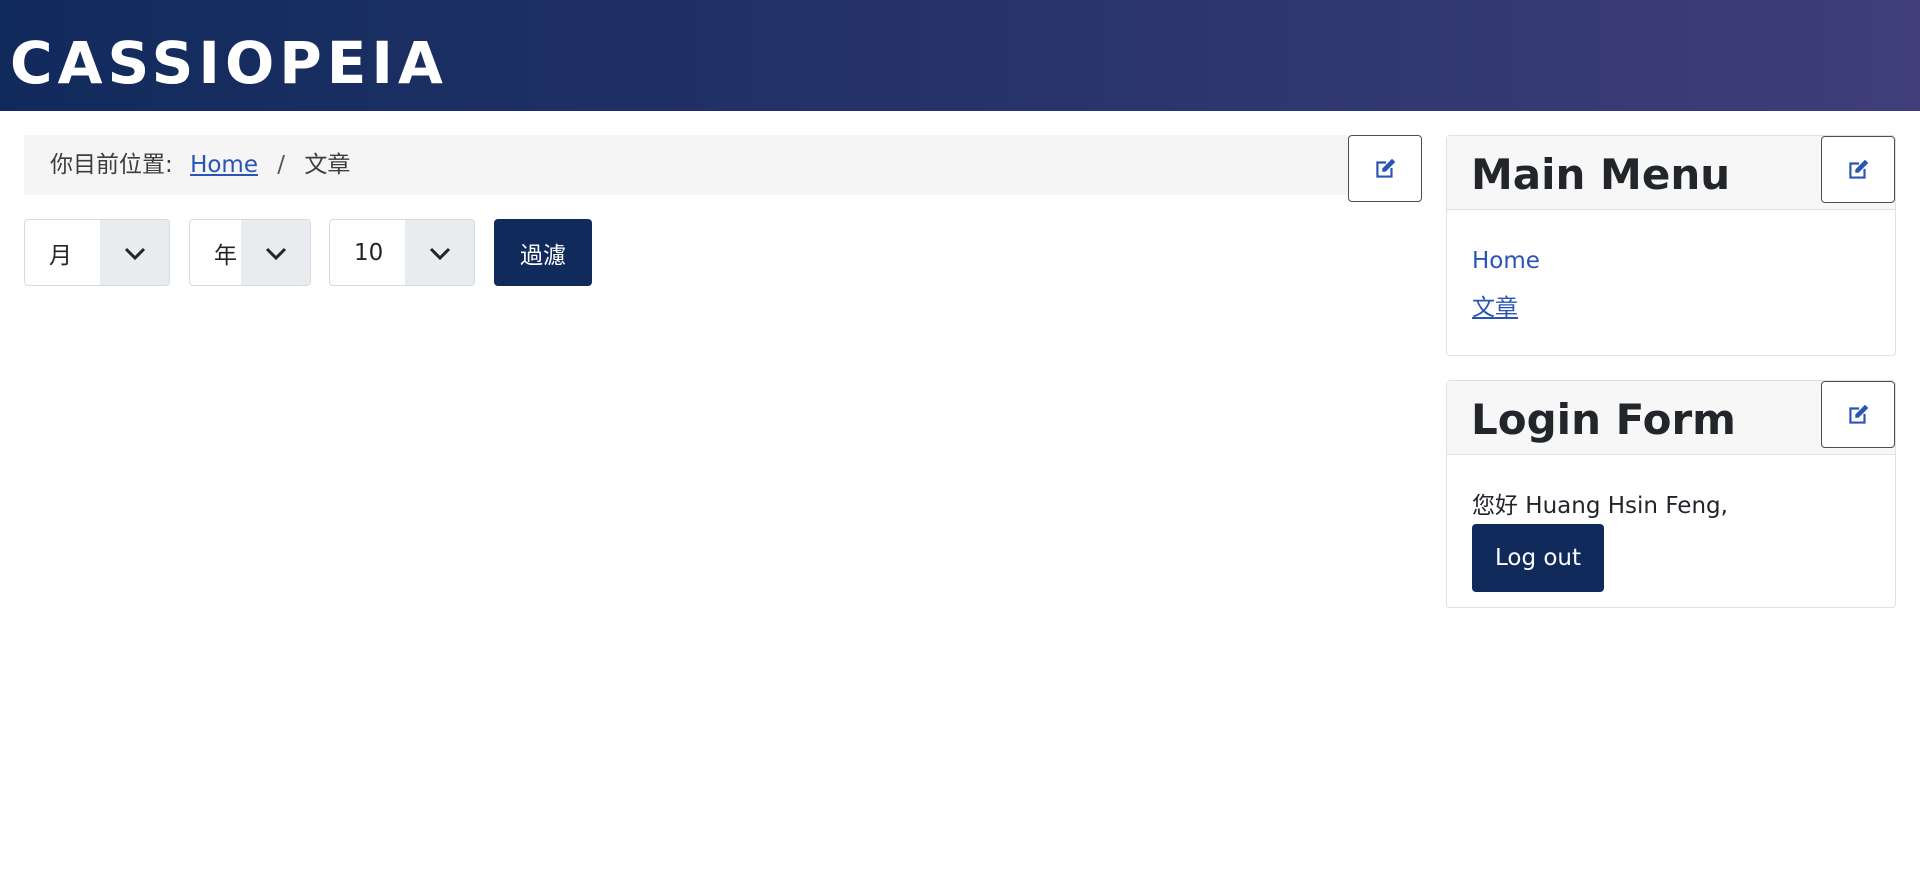 This screenshot has height=892, width=1920. What do you see at coordinates (224, 165) in the screenshot?
I see `breadcrumb-home-link: Home` at bounding box center [224, 165].